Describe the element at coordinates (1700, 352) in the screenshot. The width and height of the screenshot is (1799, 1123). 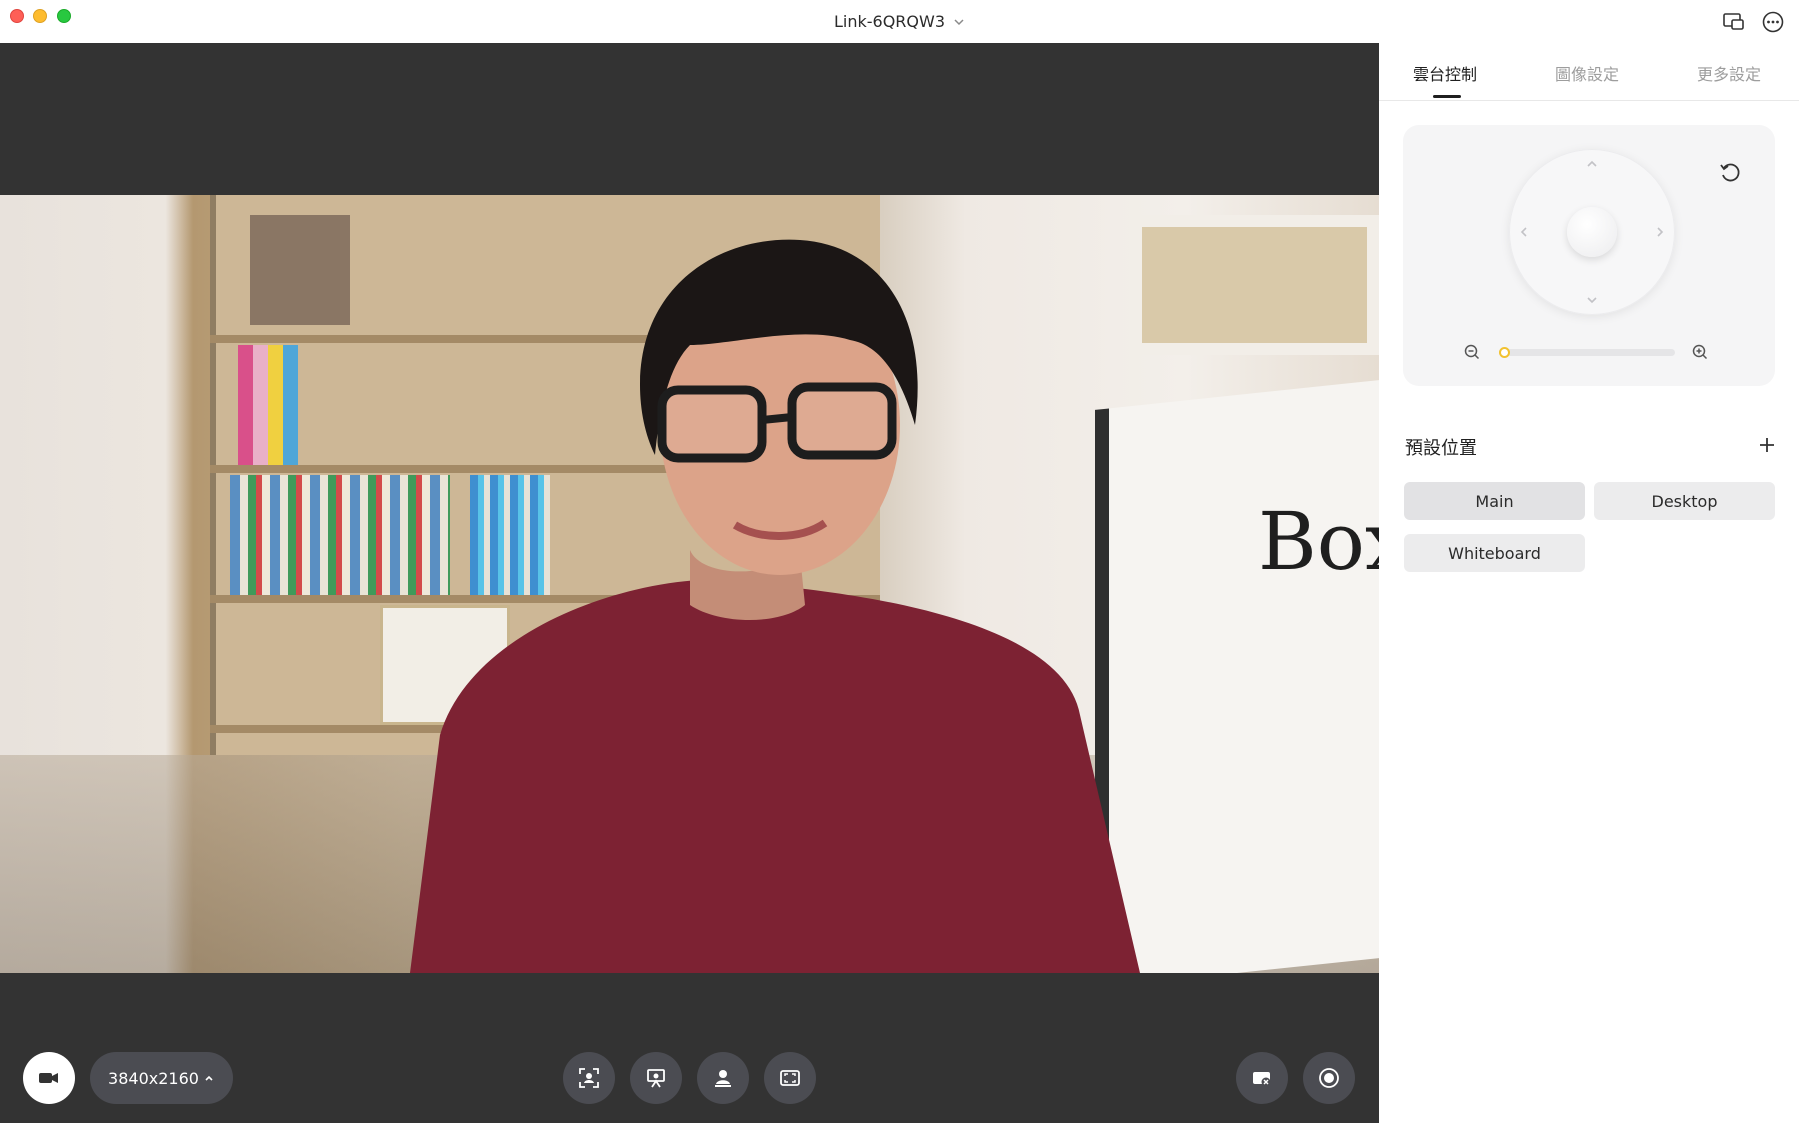
I see `zoom-in-icon` at that location.